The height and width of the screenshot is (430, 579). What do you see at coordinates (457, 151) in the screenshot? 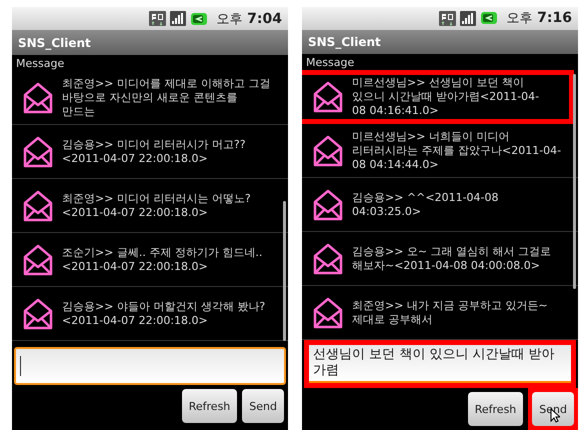
I see `message-text: 미르선생님>> 너희들이 미디어 리터러시라는 주제를 잡았구나<2011-04-08 04:14:44.0>` at bounding box center [457, 151].